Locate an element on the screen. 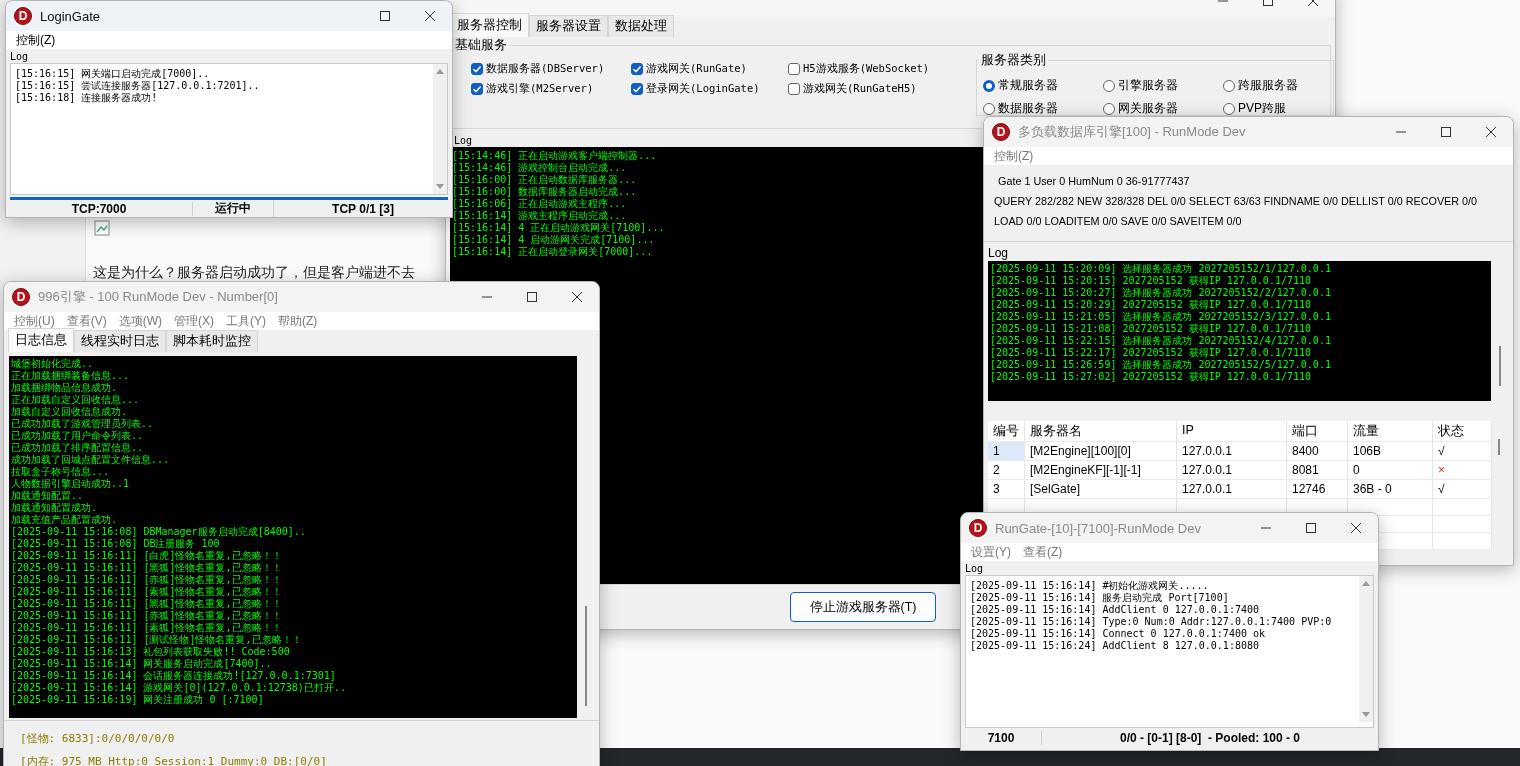 The width and height of the screenshot is (1520, 766). log-line: [2025-09-11 15:16:19] 网关注册成功 0 [:7100] is located at coordinates (137, 700).